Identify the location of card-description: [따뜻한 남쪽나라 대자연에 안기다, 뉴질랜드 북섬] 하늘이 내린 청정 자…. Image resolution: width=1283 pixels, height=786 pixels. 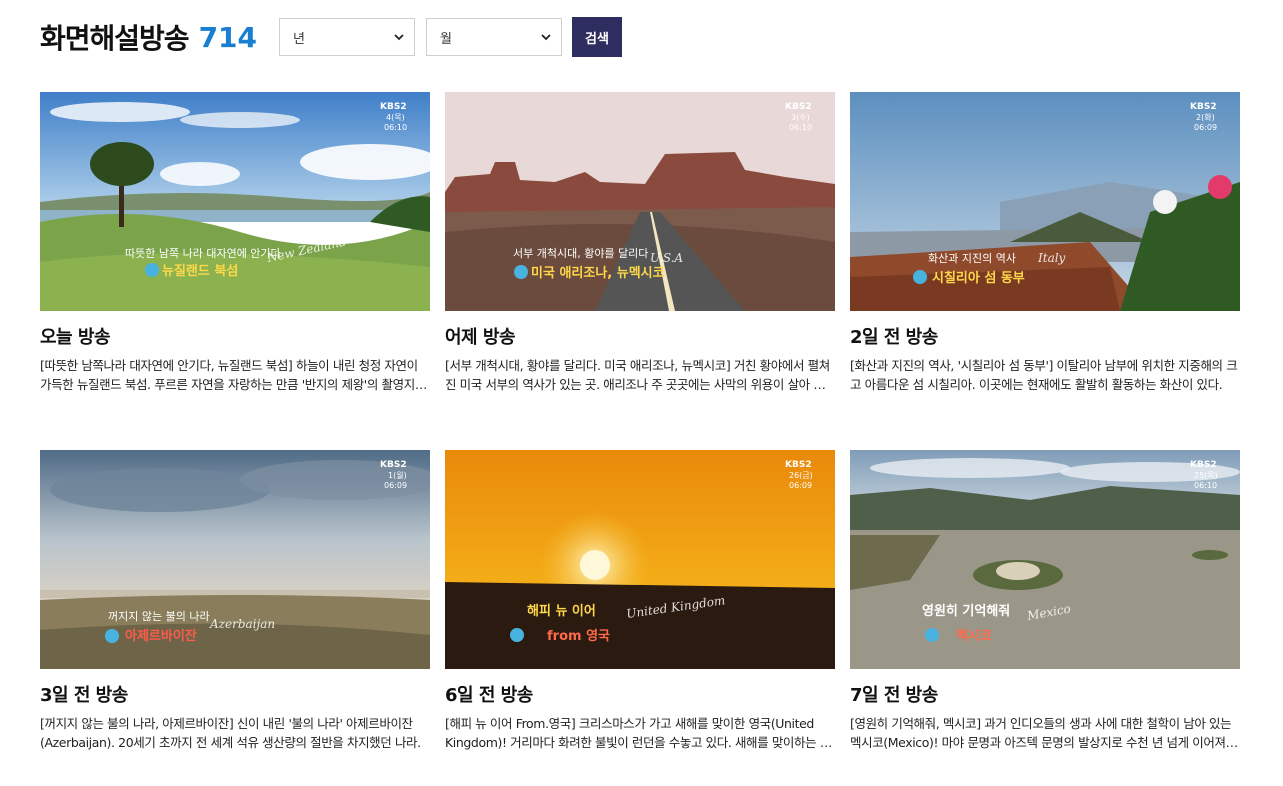
(233, 375).